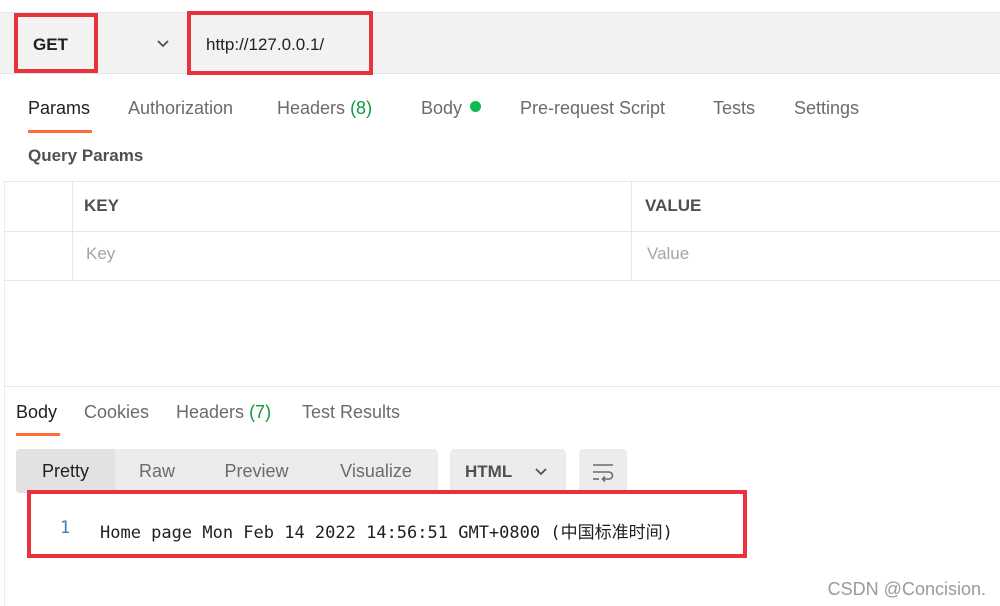  Describe the element at coordinates (100, 254) in the screenshot. I see `key-input: Key` at that location.